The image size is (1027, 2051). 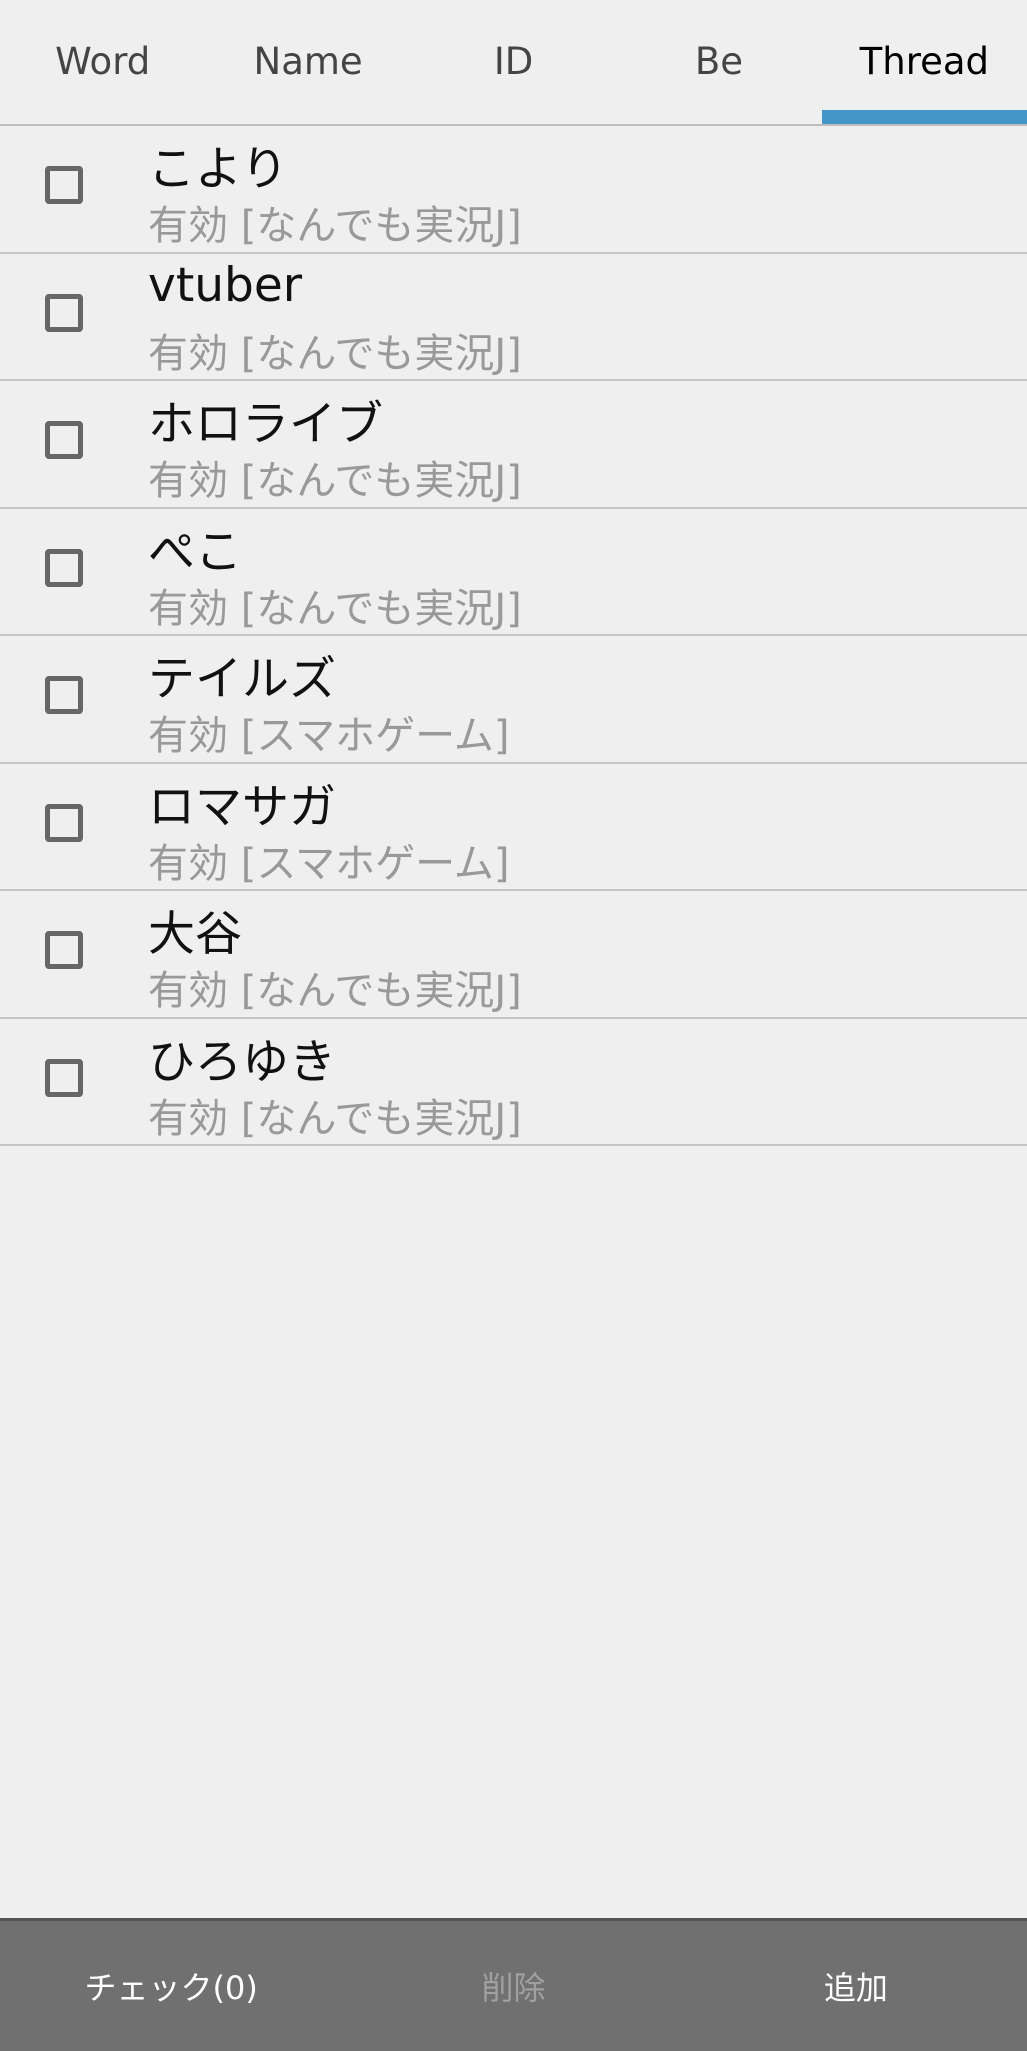 I want to click on item-title: ロマサガ, so click(x=242, y=807).